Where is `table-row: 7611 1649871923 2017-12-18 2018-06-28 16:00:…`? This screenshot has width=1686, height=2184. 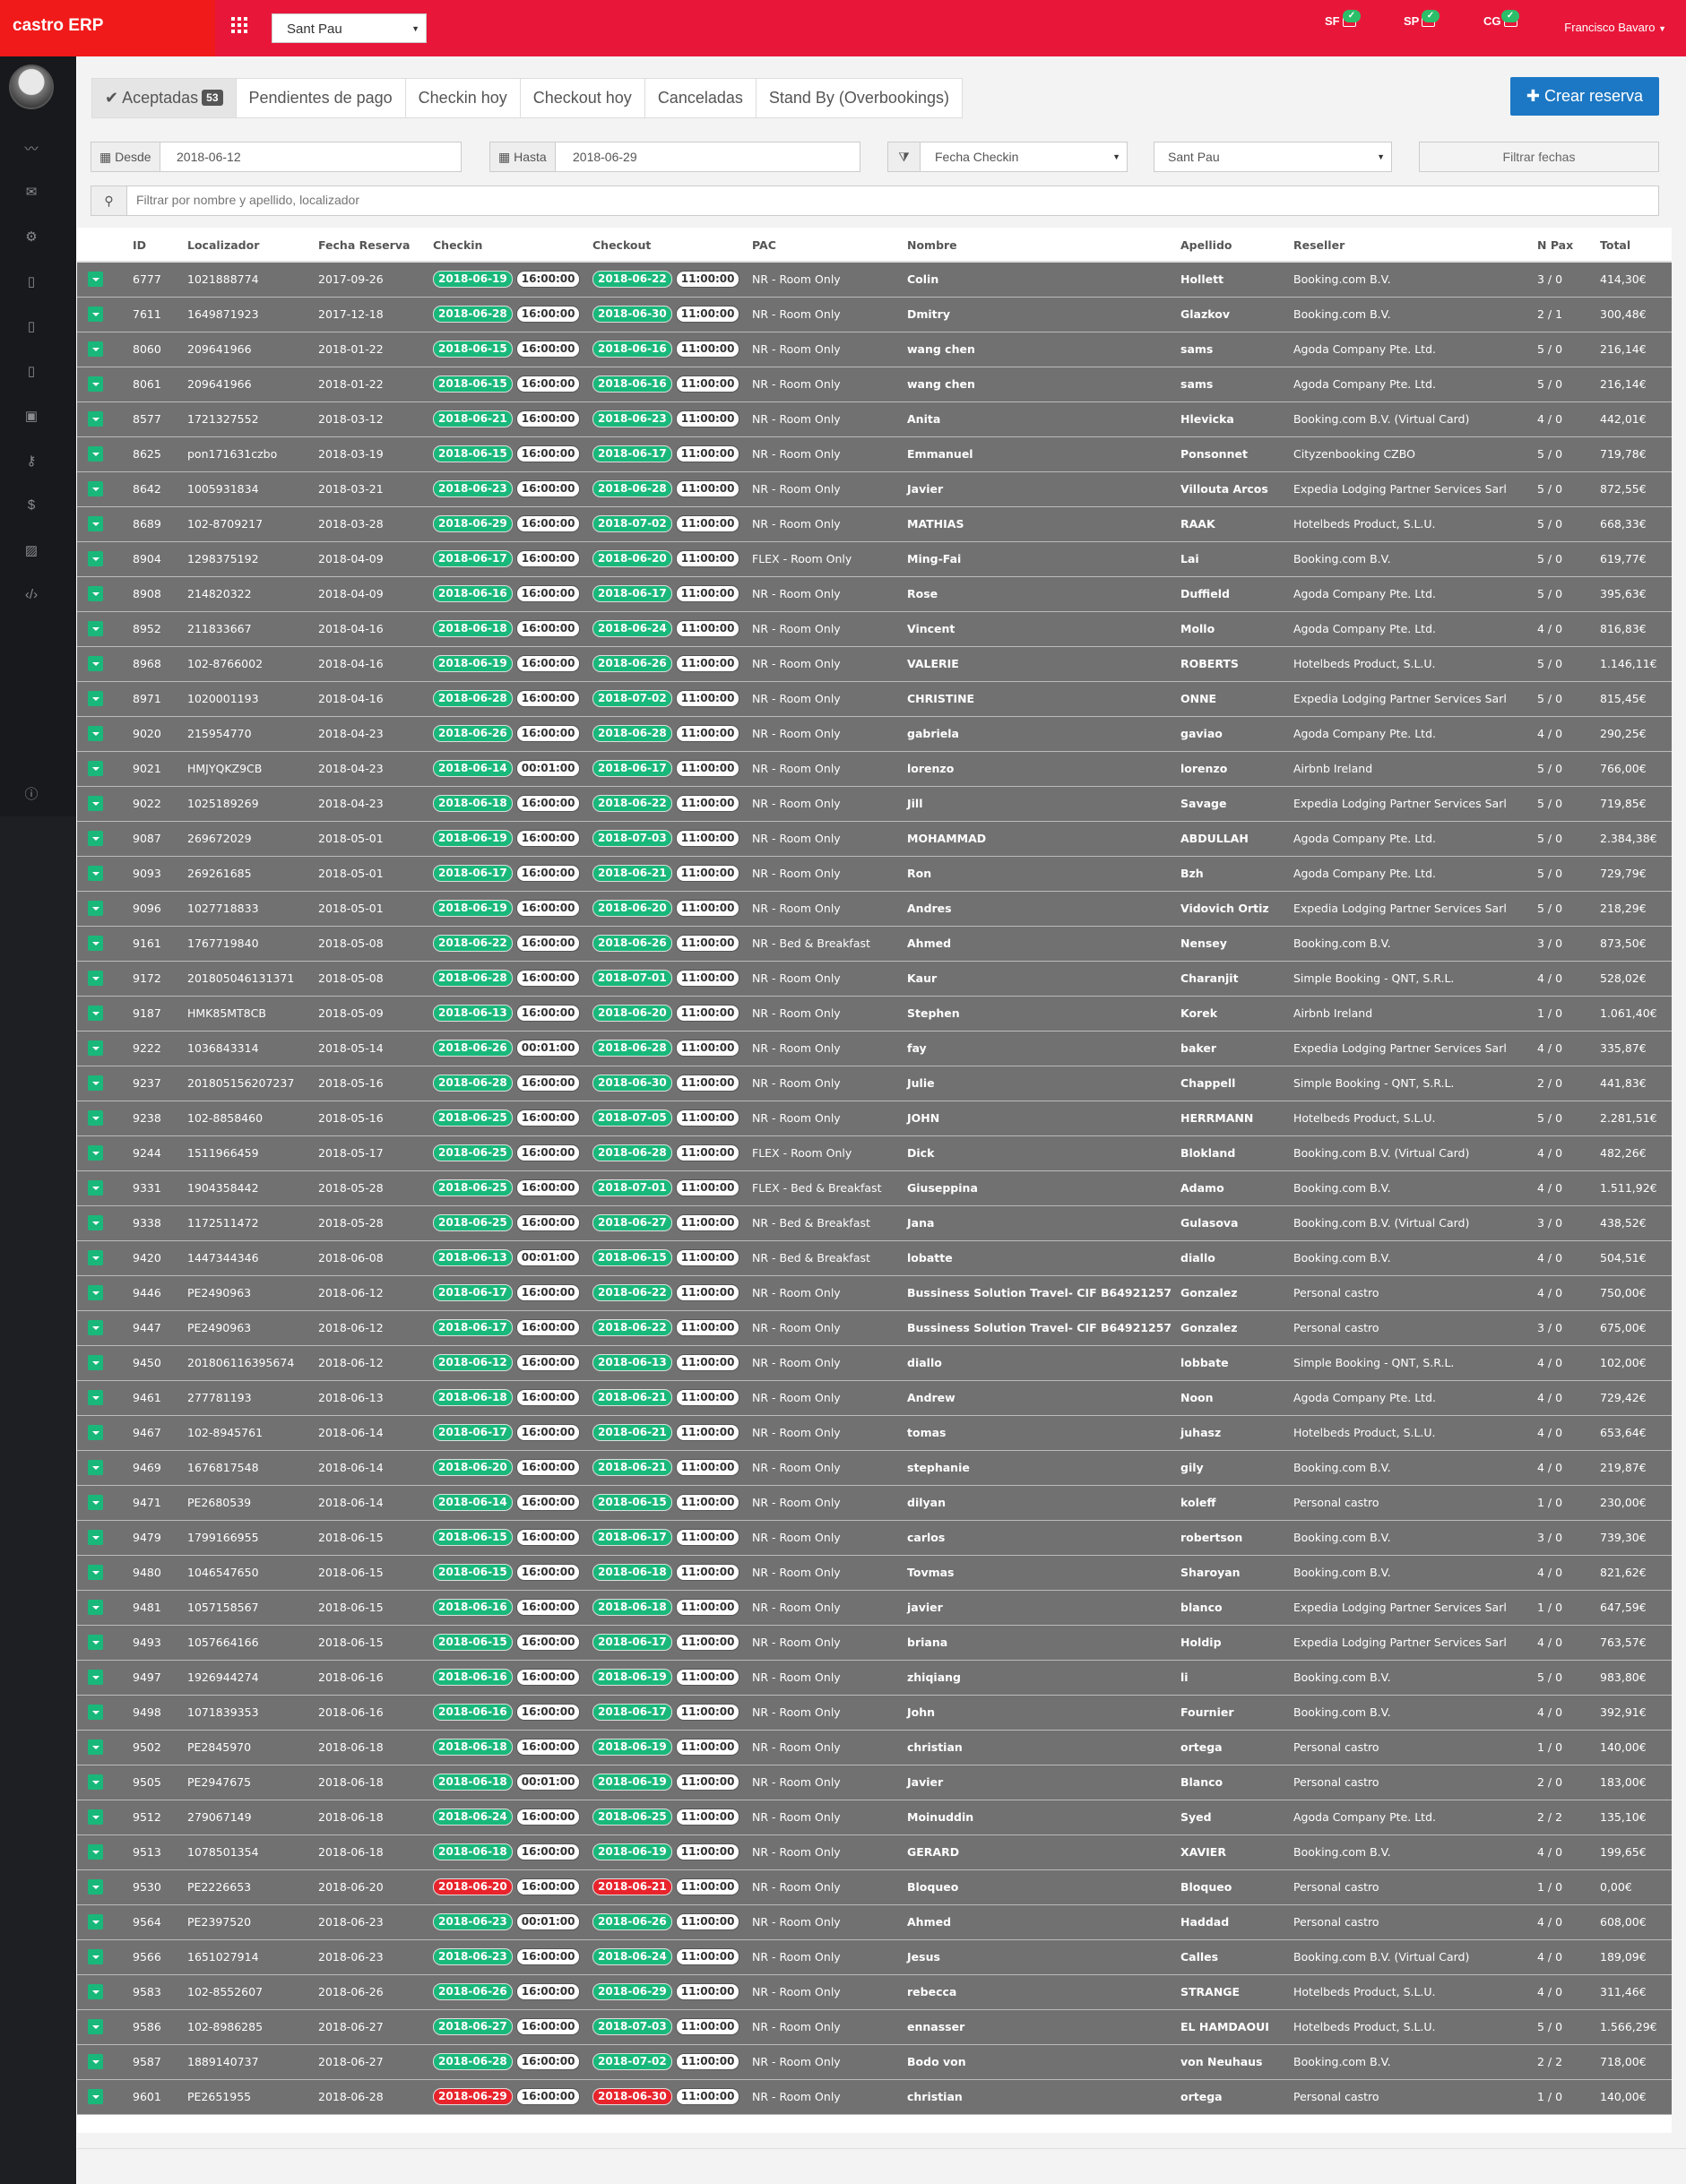
table-row: 7611 1649871923 2017-12-18 2018-06-28 16:00:… is located at coordinates (874, 314).